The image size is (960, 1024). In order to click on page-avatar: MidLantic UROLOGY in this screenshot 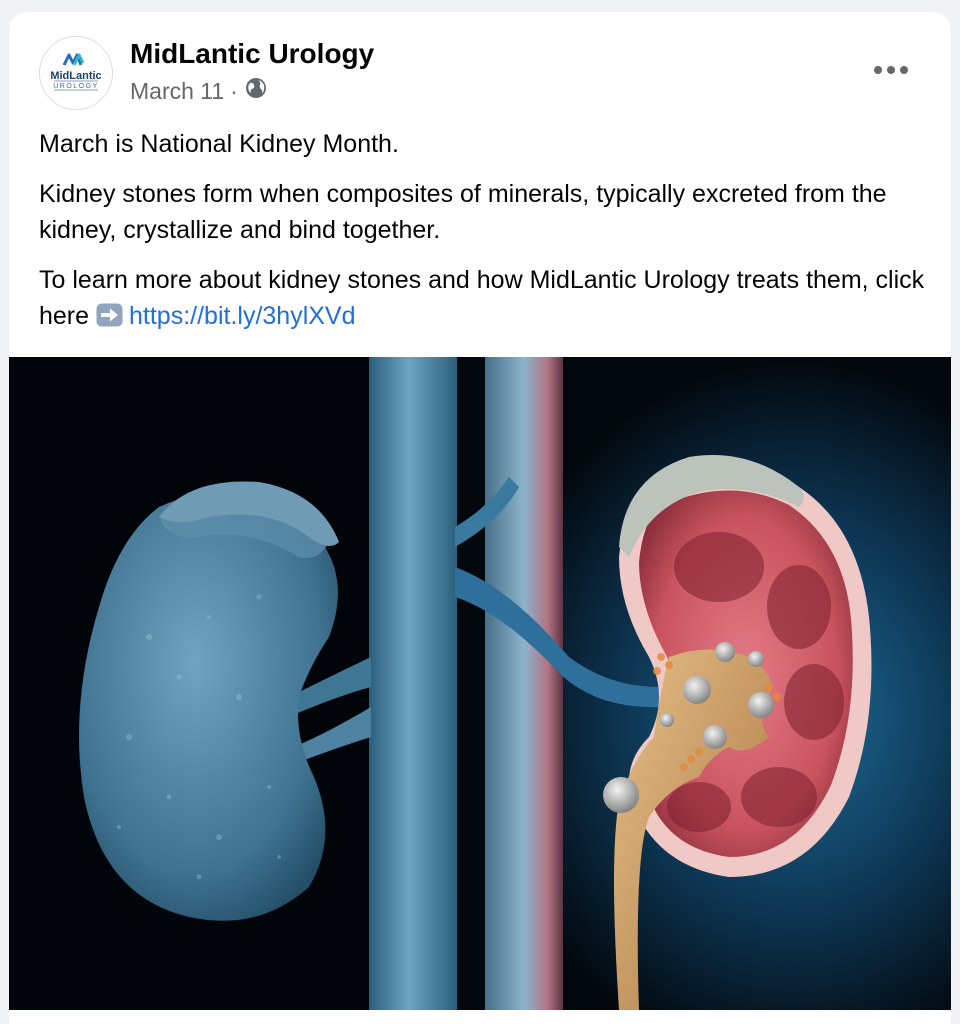, I will do `click(76, 73)`.